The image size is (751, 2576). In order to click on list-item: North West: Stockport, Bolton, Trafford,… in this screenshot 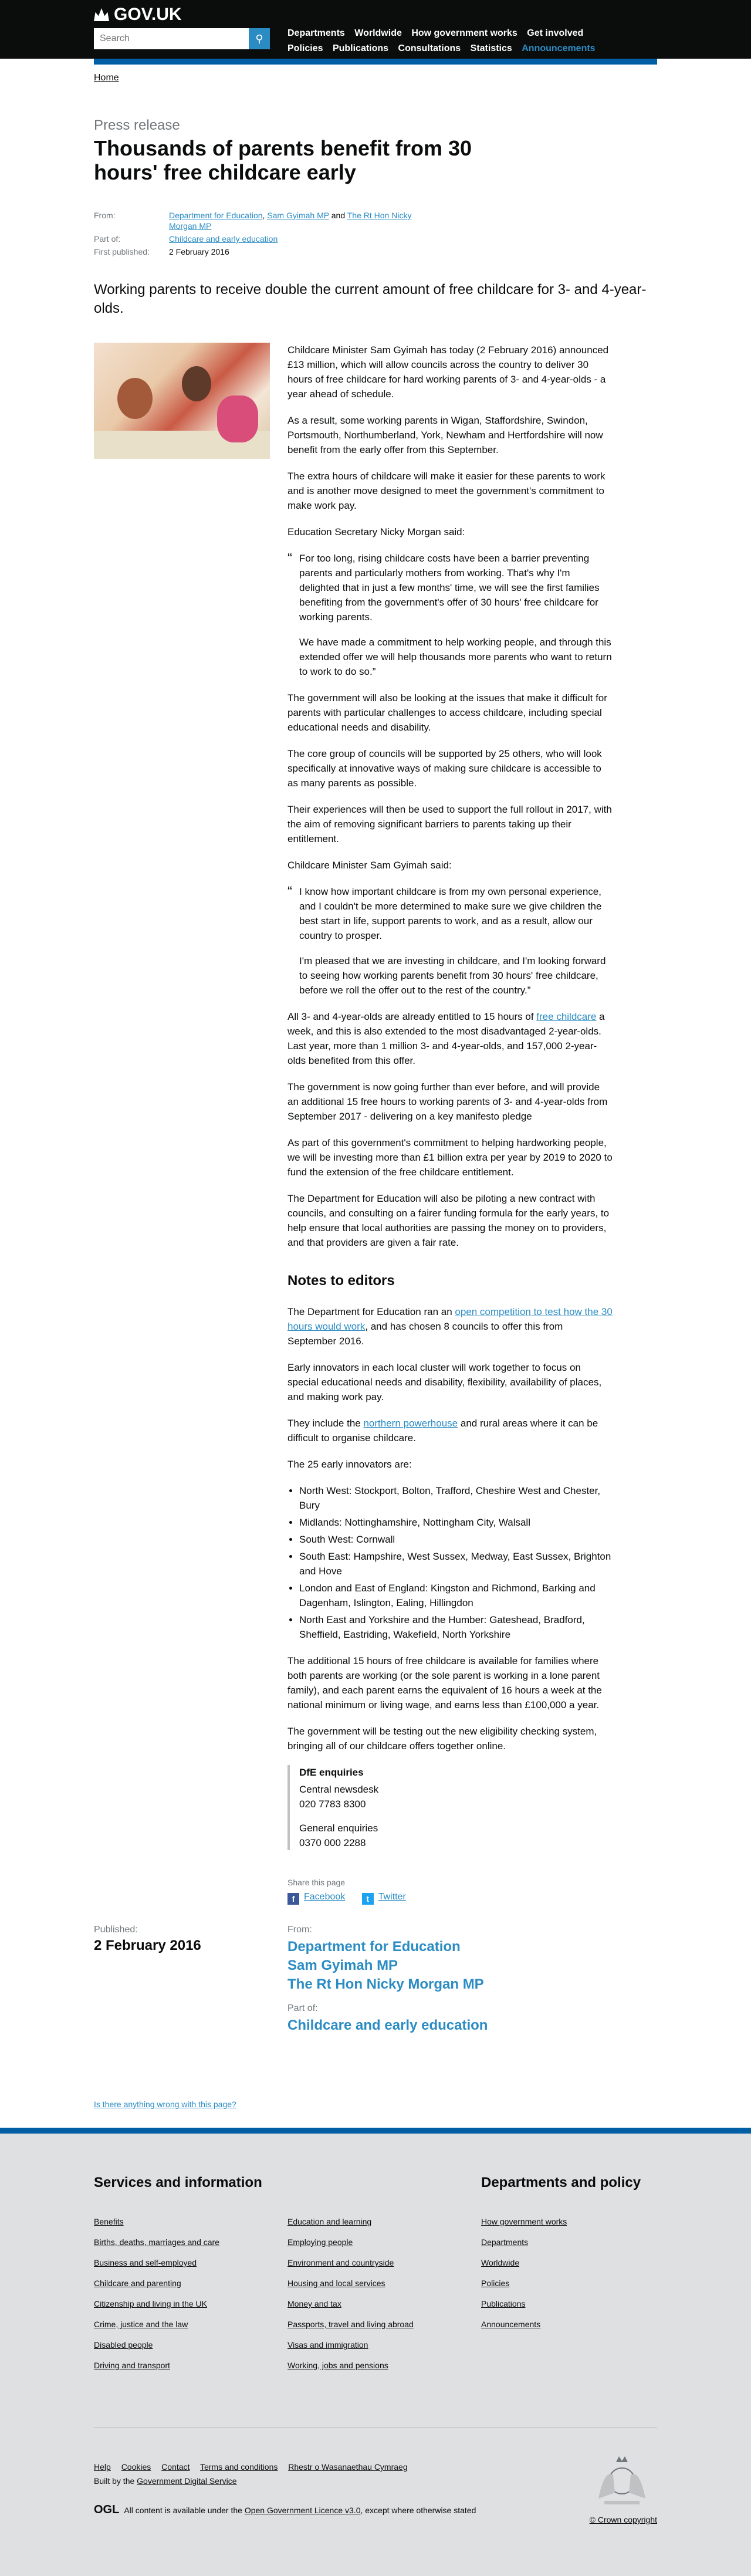, I will do `click(456, 1498)`.